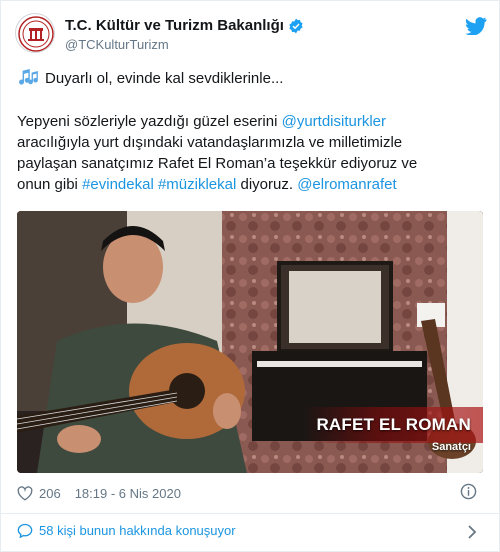 Image resolution: width=500 pixels, height=552 pixels. What do you see at coordinates (117, 44) in the screenshot?
I see `account-handle: @TCKulturTurizm` at bounding box center [117, 44].